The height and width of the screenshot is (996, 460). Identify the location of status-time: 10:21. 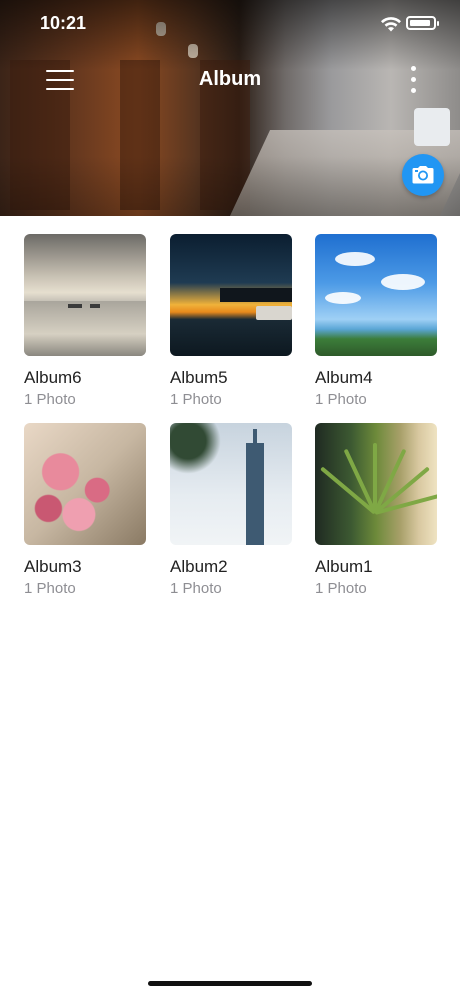
(63, 23).